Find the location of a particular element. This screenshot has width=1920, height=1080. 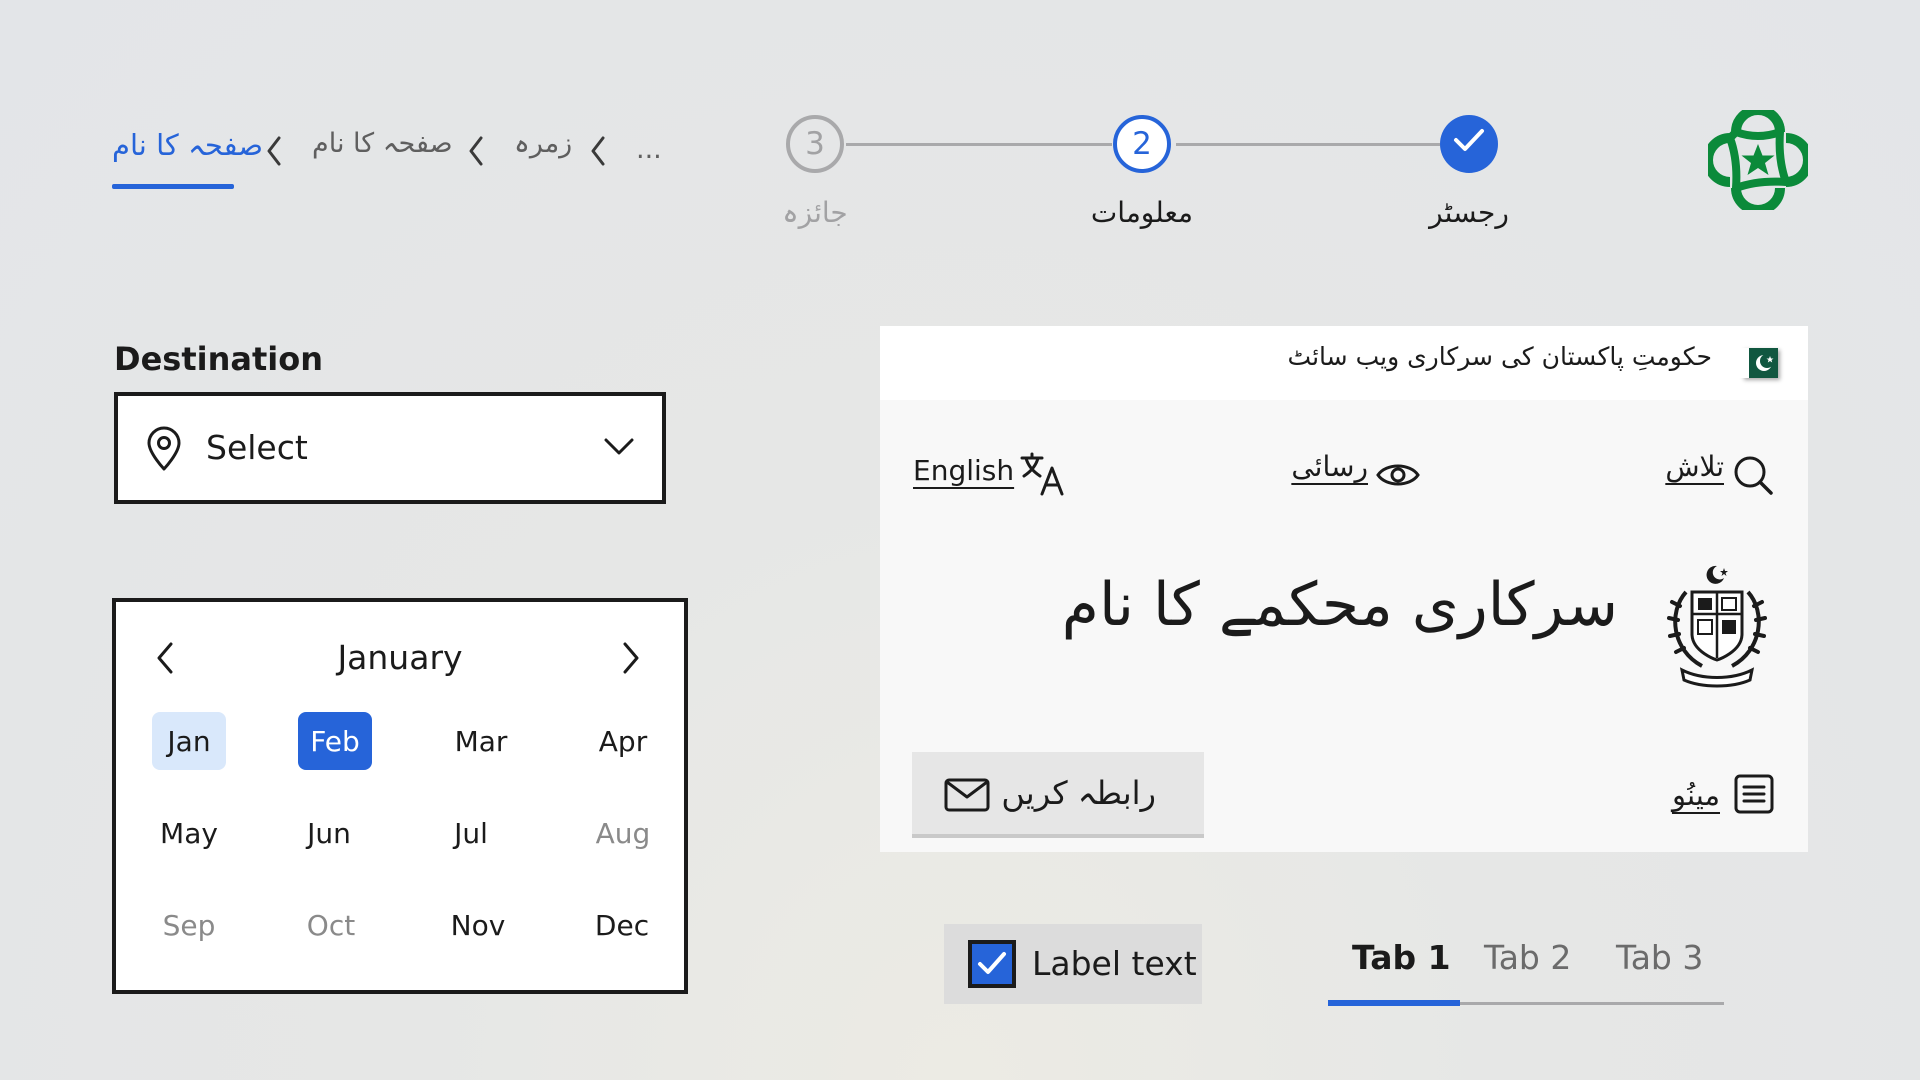

tab-1: Tab 1 is located at coordinates (1401, 957).